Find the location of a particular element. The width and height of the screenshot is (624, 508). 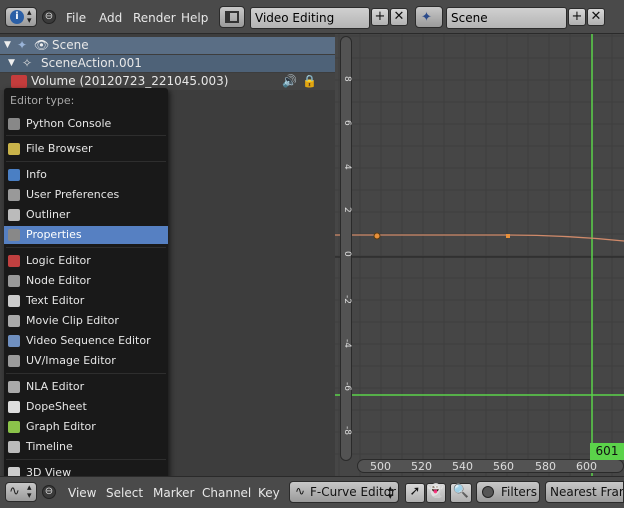

menu-marker: Marker is located at coordinates (173, 493).